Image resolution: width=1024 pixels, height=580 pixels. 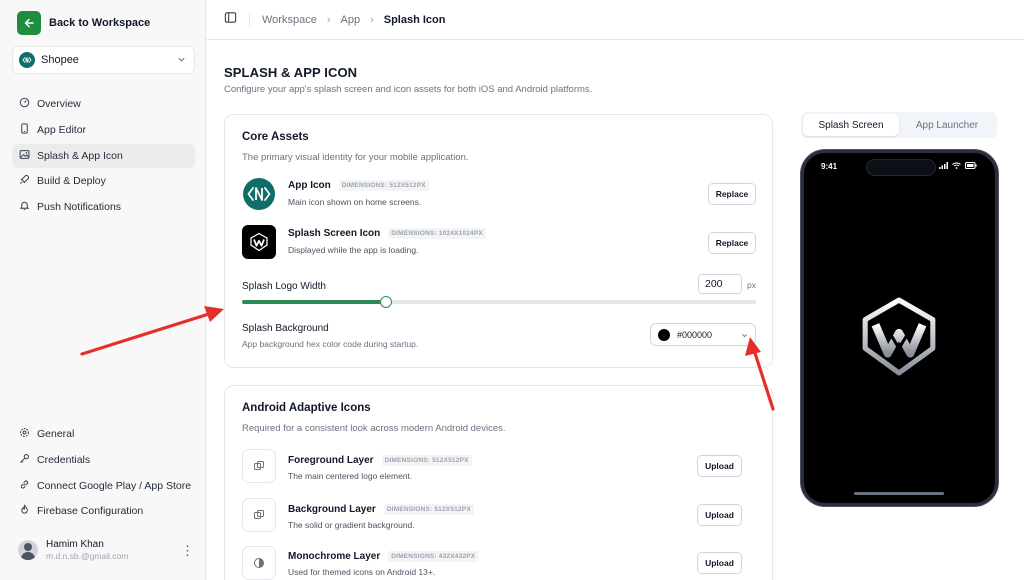 What do you see at coordinates (437, 233) in the screenshot?
I see `dimensions-badge: DIMENSIONS: 1024X1024PX` at bounding box center [437, 233].